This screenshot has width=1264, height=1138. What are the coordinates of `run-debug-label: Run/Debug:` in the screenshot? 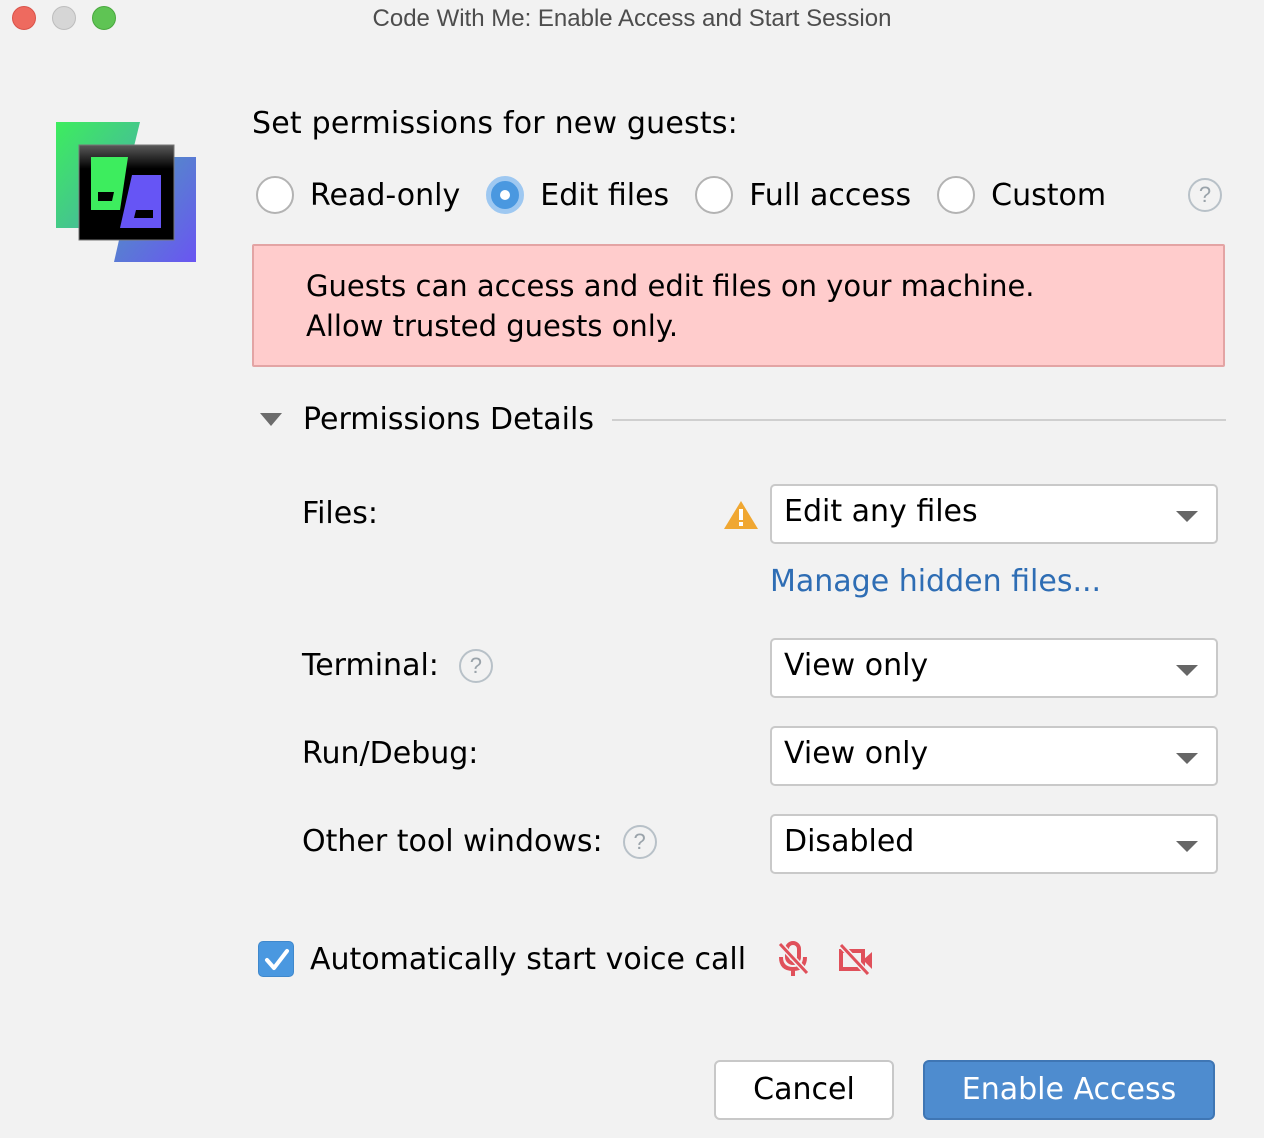 It's located at (390, 753).